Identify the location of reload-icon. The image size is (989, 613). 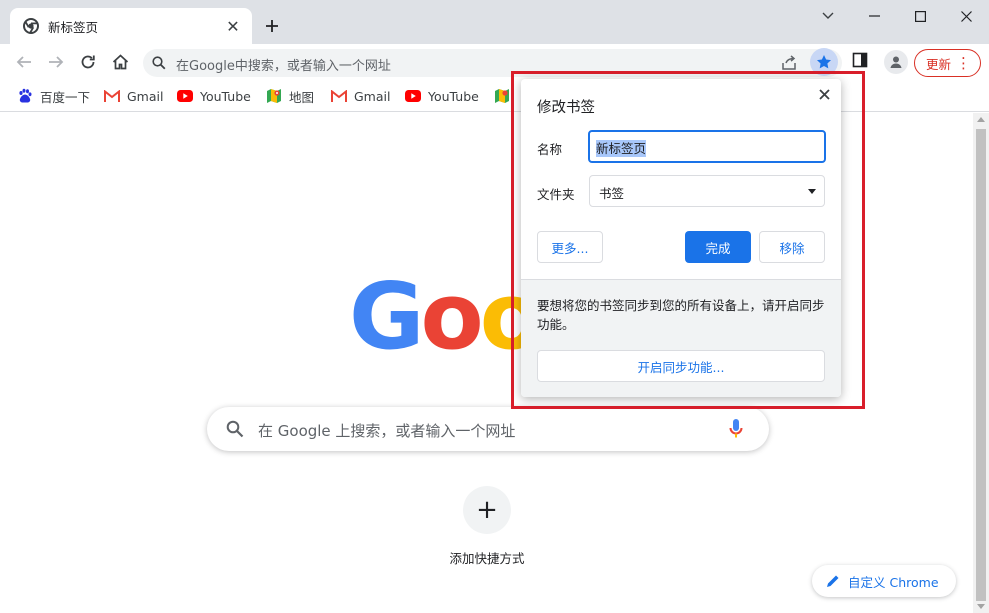
(88, 62).